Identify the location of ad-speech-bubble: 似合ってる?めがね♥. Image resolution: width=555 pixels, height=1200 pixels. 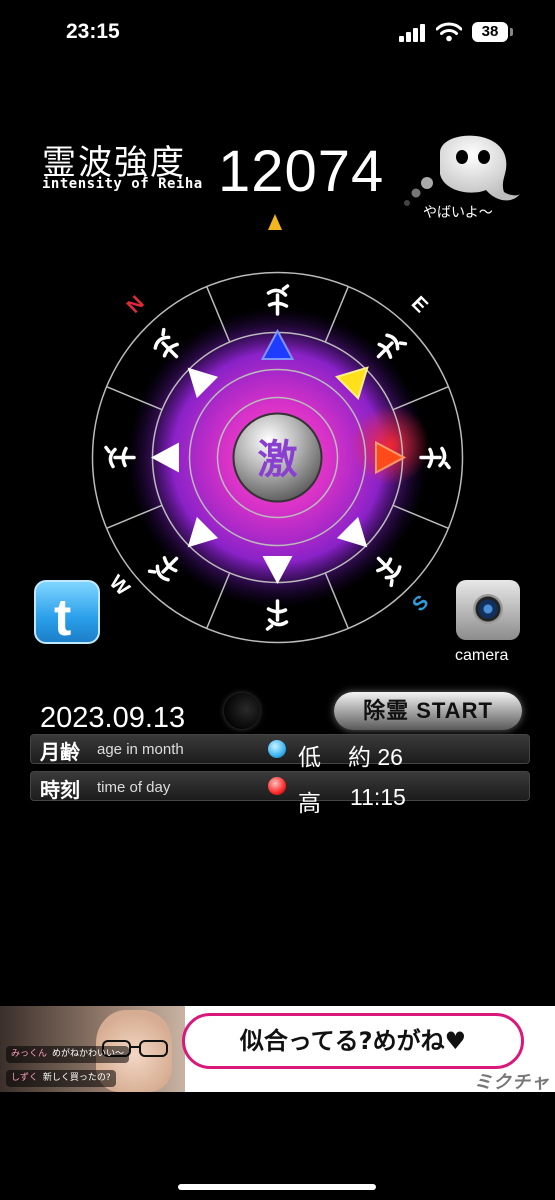
(353, 1041).